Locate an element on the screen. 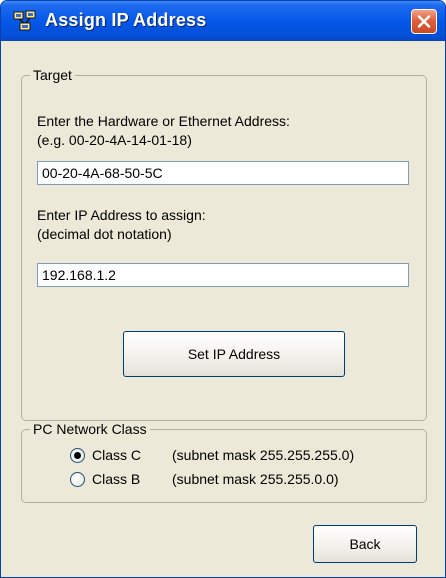 The width and height of the screenshot is (446, 578). target-legend: Target is located at coordinates (52, 75).